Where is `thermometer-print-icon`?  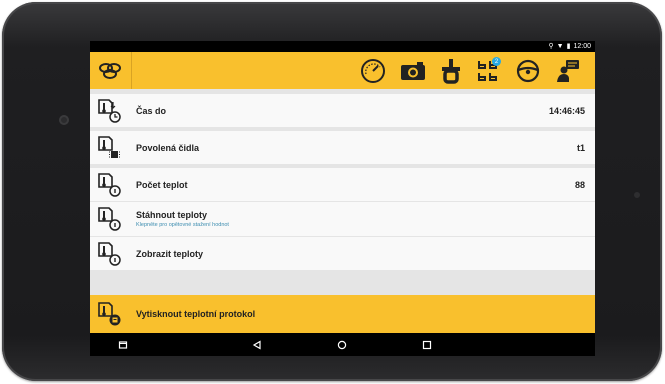
thermometer-print-icon is located at coordinates (109, 314).